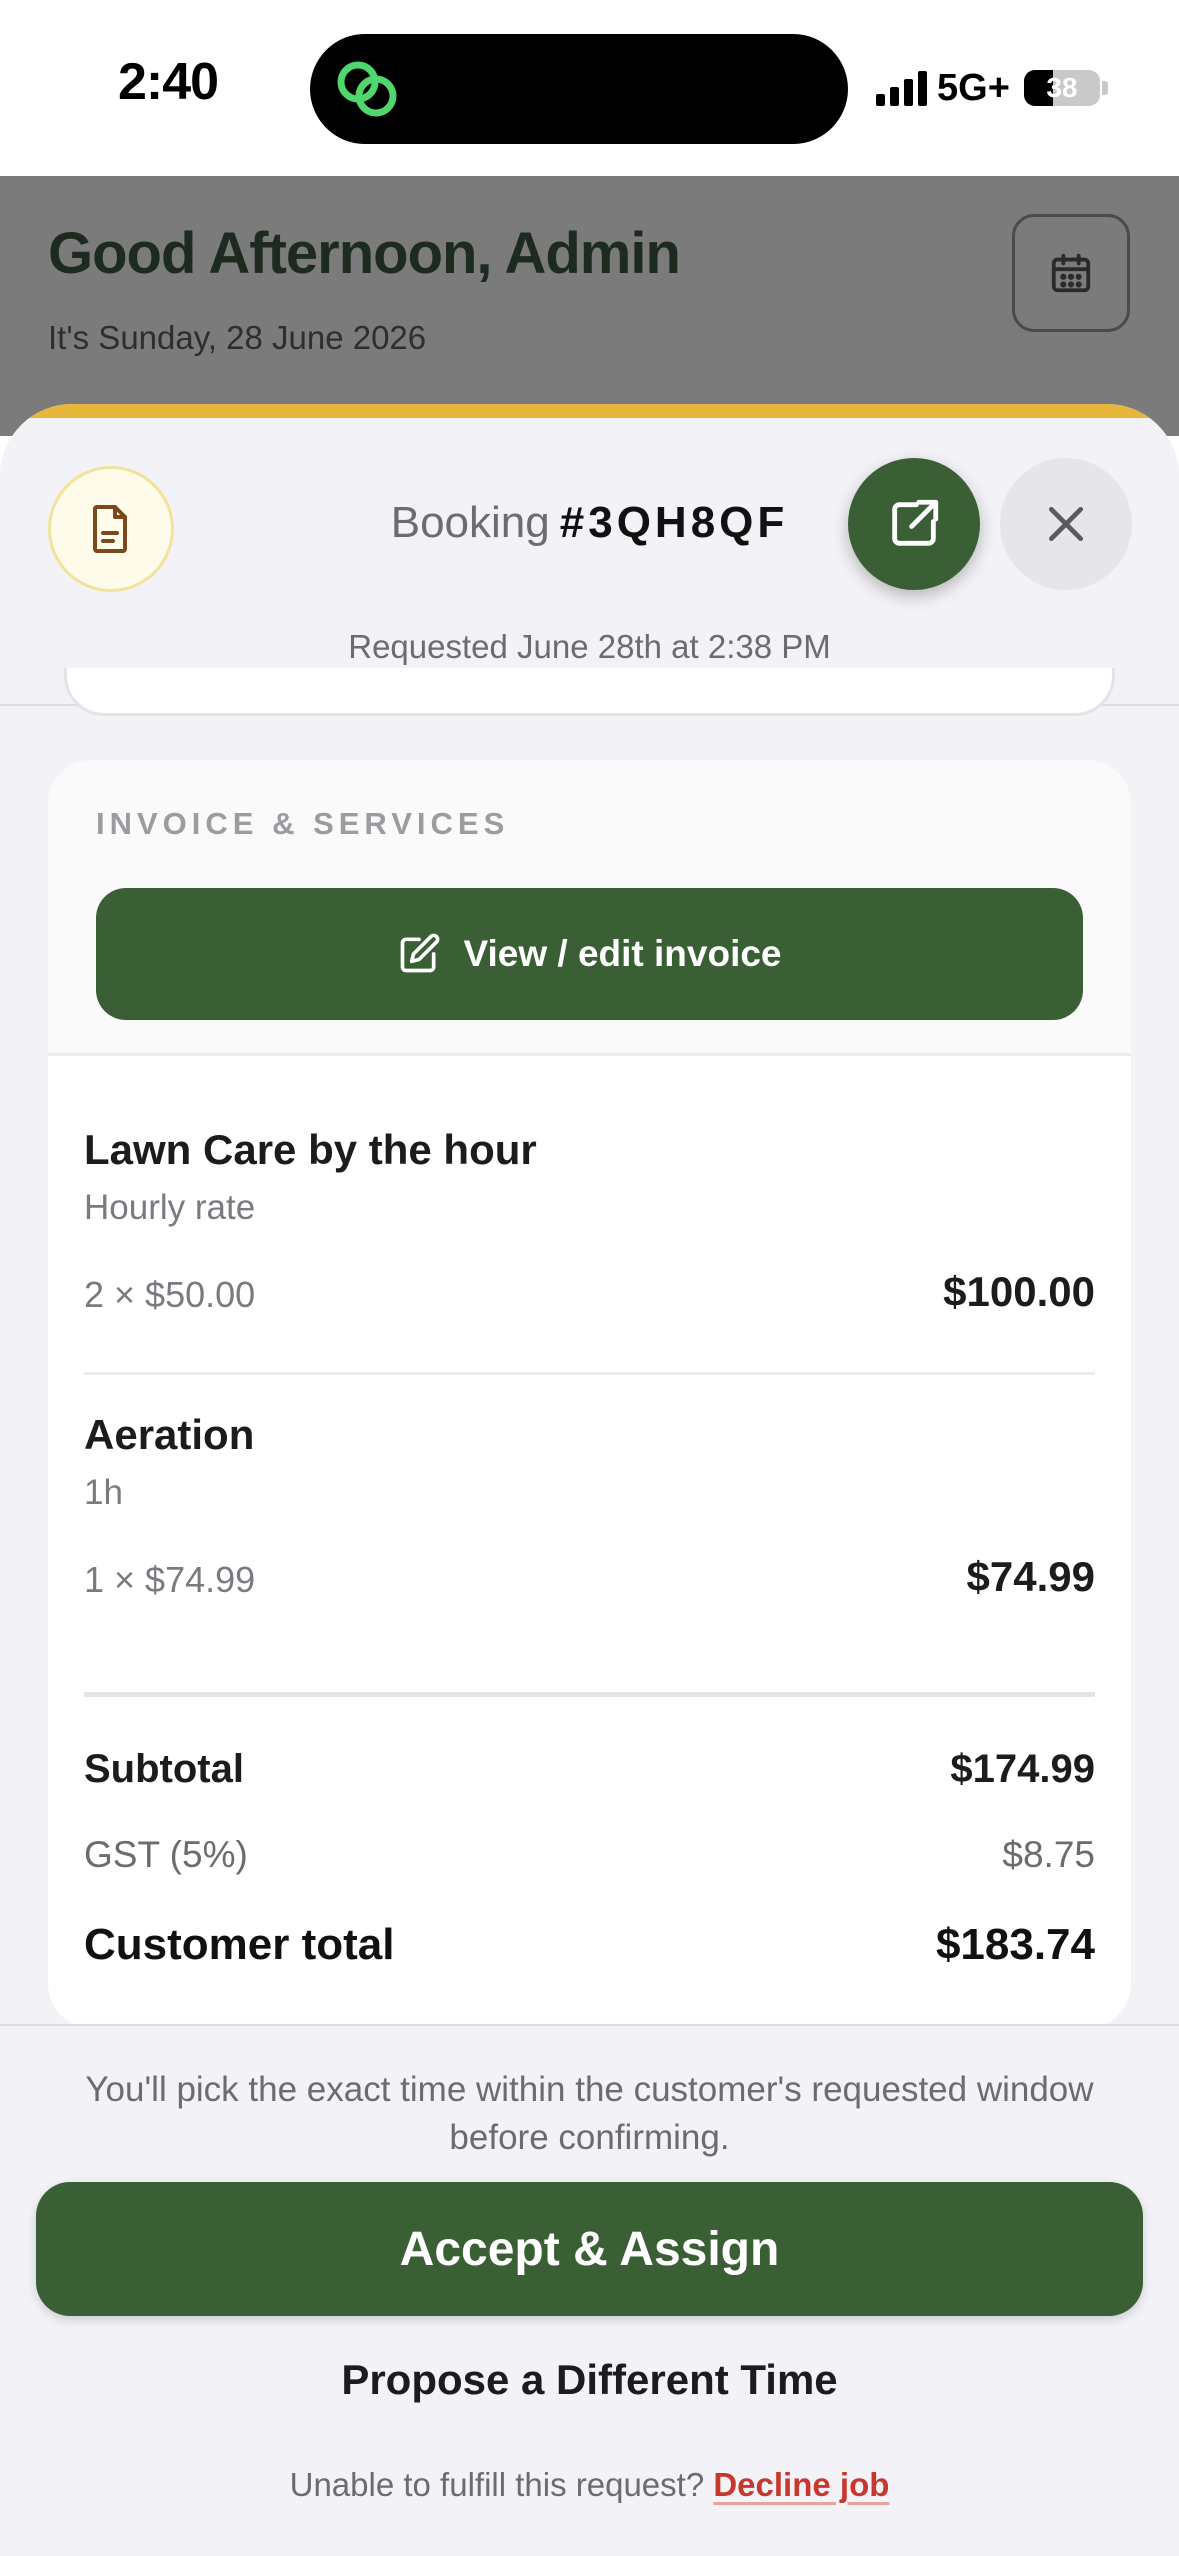 The width and height of the screenshot is (1179, 2556). I want to click on propose-time-button: Propose a Different Time, so click(589, 2380).